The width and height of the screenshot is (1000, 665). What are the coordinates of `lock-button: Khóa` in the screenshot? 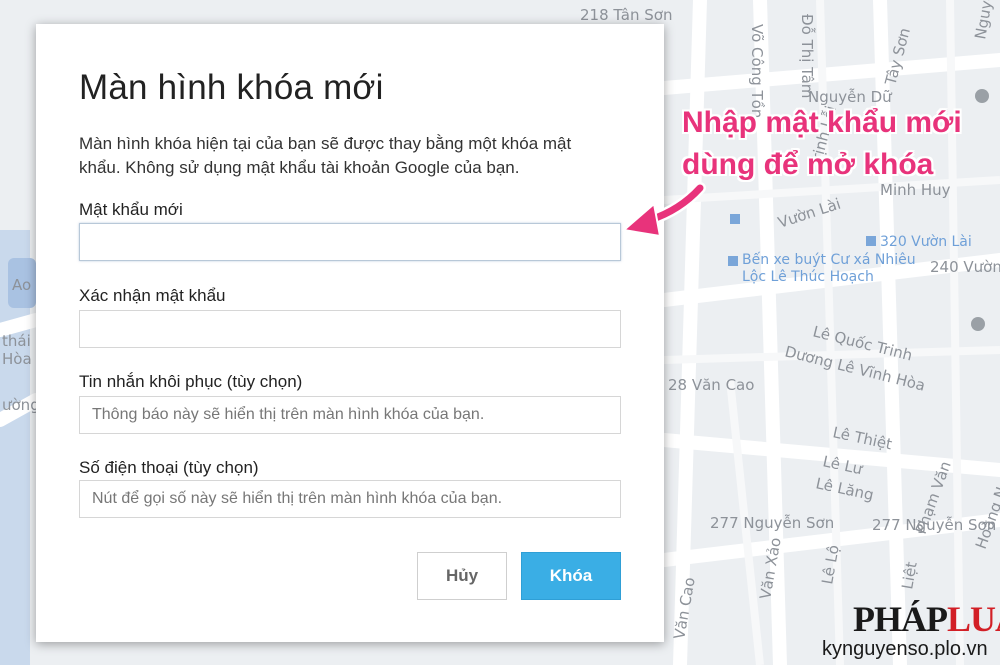 It's located at (571, 576).